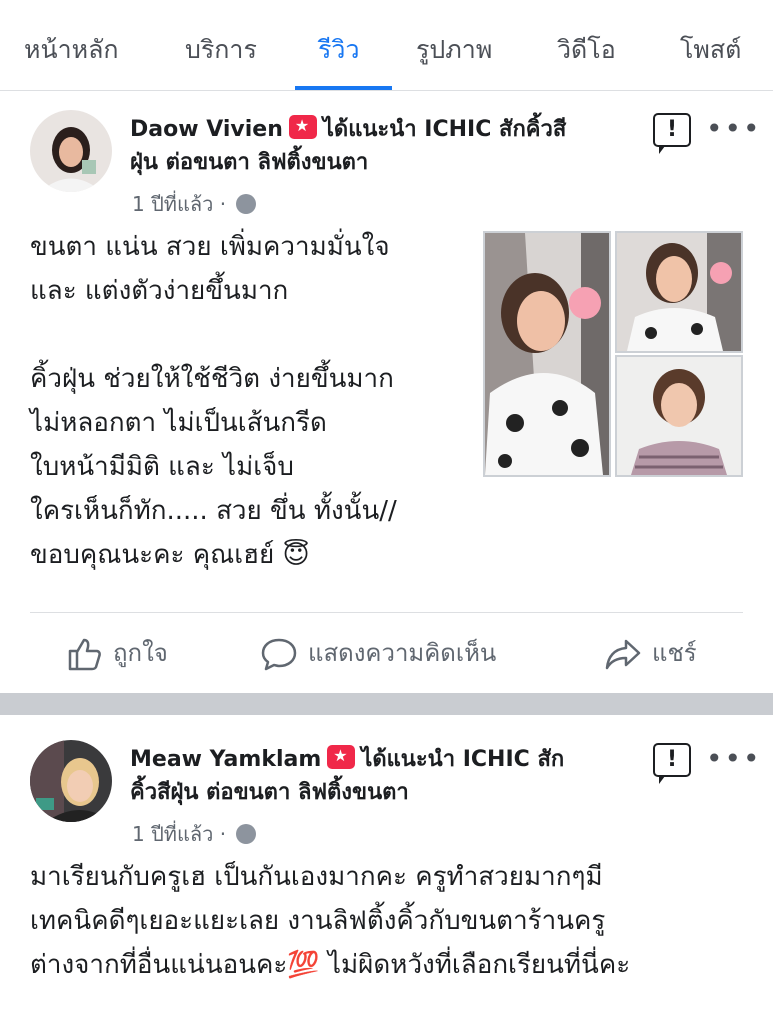  Describe the element at coordinates (623, 654) in the screenshot. I see `share-arrow-icon` at that location.